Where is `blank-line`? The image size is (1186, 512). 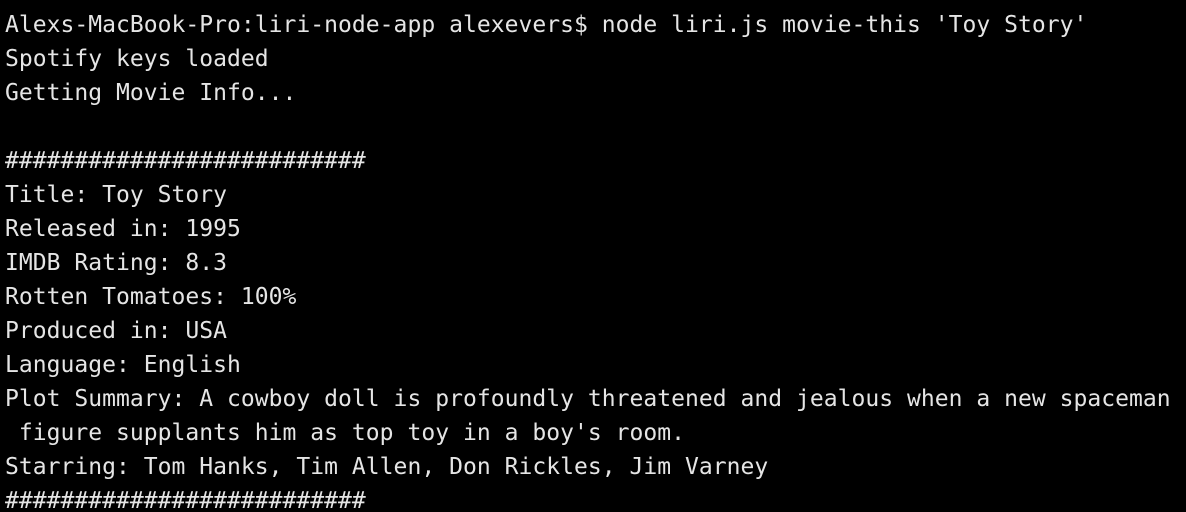
blank-line is located at coordinates (588, 127).